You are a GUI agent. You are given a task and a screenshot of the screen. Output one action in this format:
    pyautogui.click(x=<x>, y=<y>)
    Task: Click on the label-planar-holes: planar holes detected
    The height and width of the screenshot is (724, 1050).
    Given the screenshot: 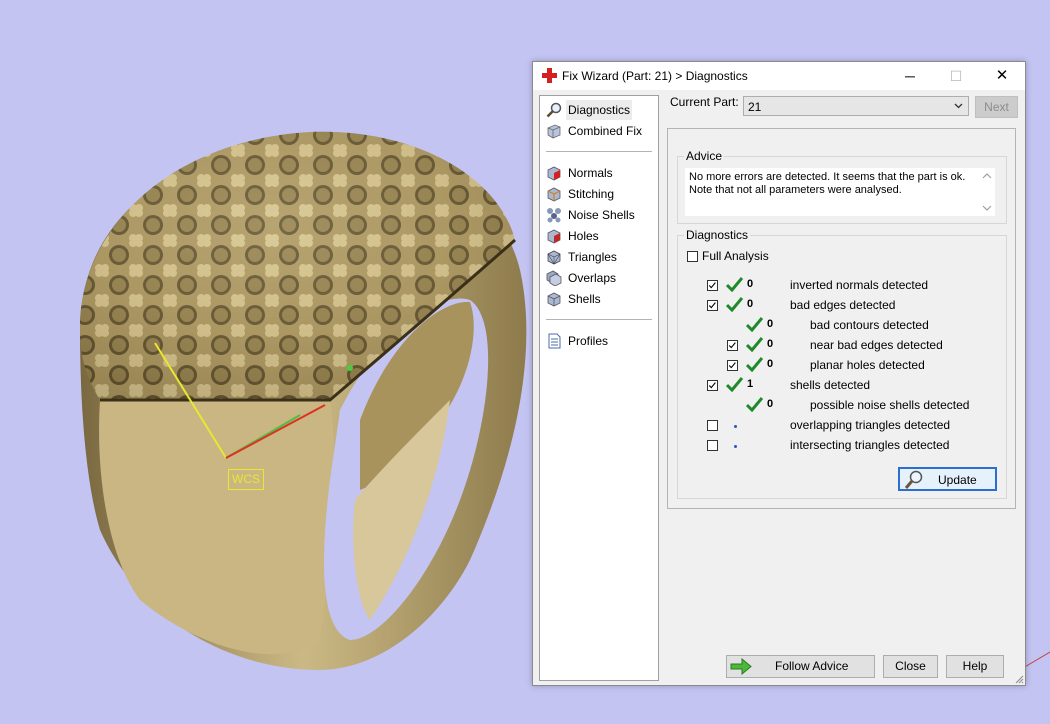 What is the action you would take?
    pyautogui.click(x=867, y=365)
    